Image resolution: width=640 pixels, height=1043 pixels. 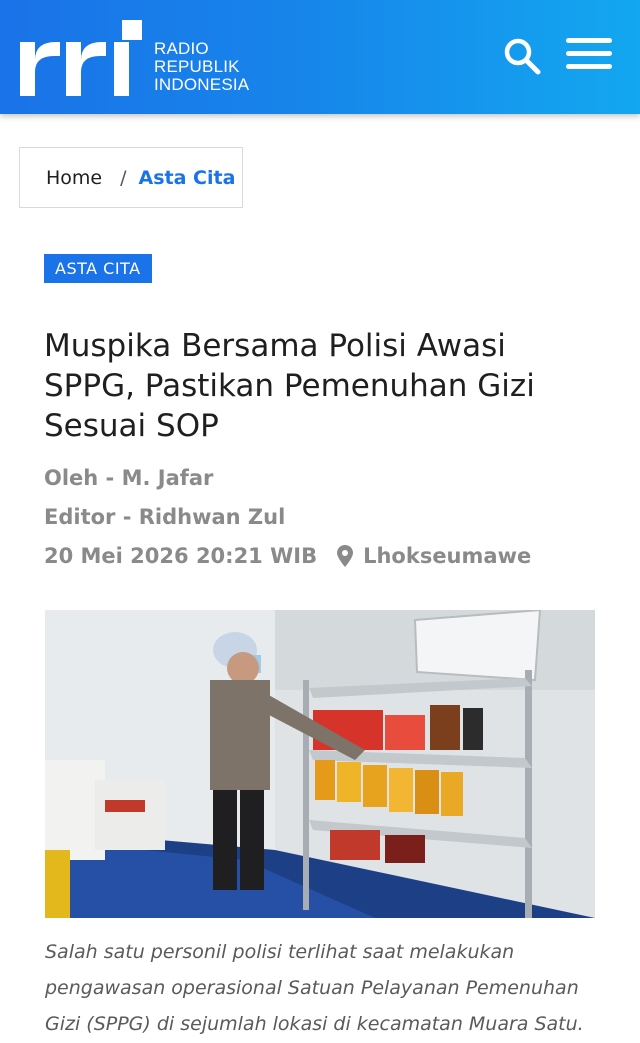 What do you see at coordinates (320, 57) in the screenshot?
I see `site-header: RADIO REPUBLIK INDONESIA` at bounding box center [320, 57].